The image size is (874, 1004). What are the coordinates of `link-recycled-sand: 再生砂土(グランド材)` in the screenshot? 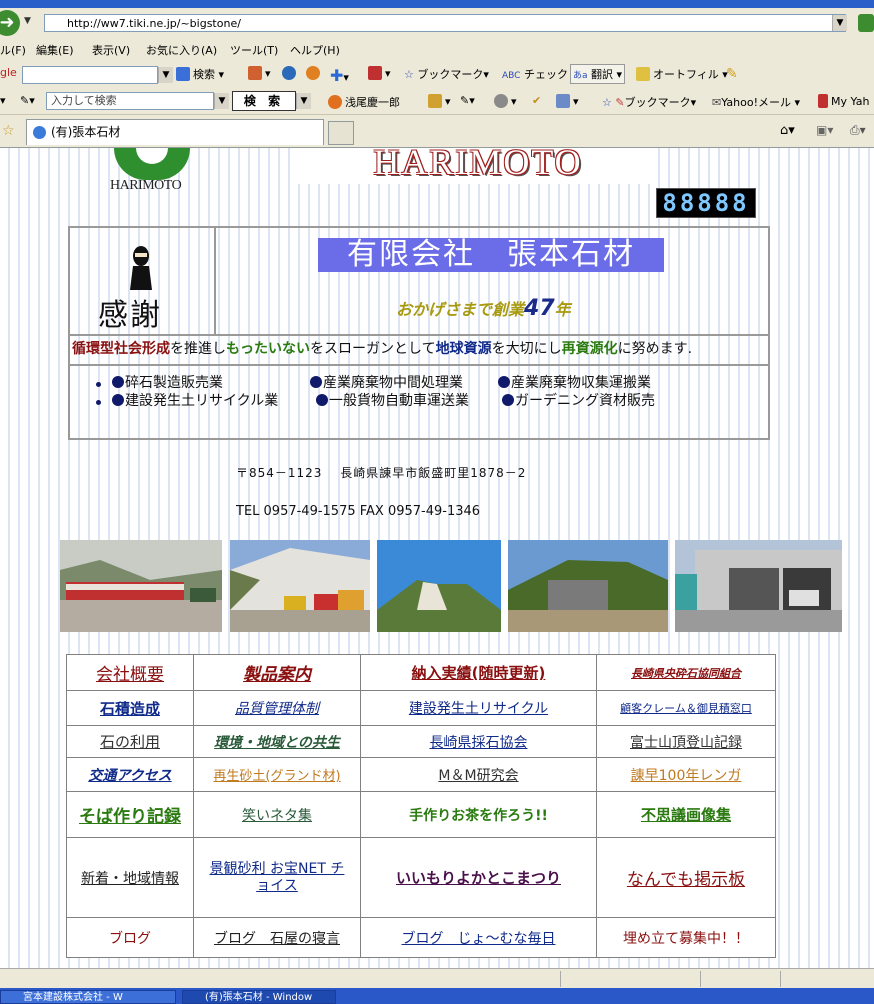 It's located at (276, 776).